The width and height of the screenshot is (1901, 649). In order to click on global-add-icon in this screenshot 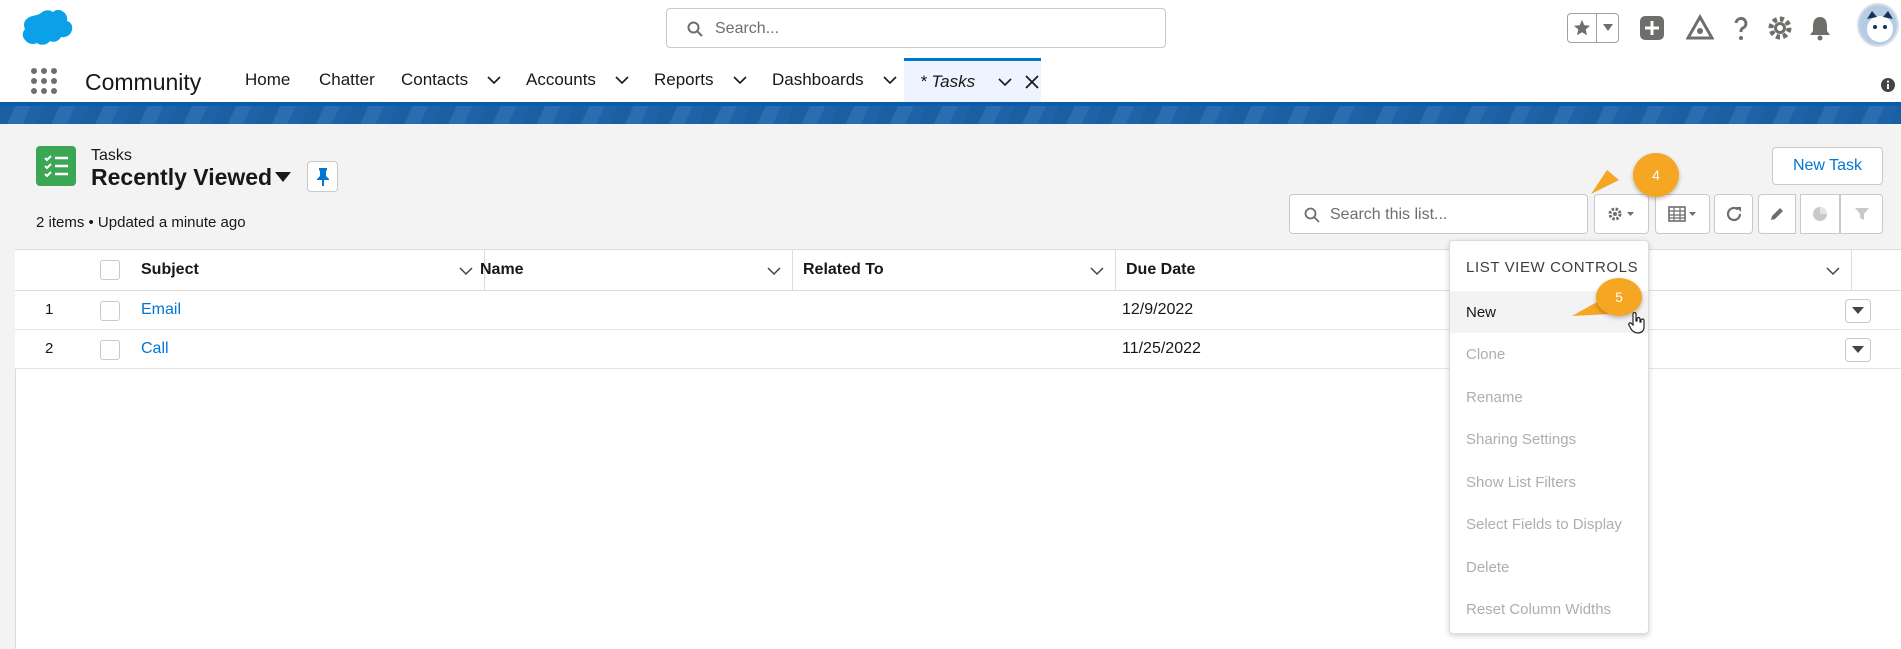, I will do `click(1652, 28)`.